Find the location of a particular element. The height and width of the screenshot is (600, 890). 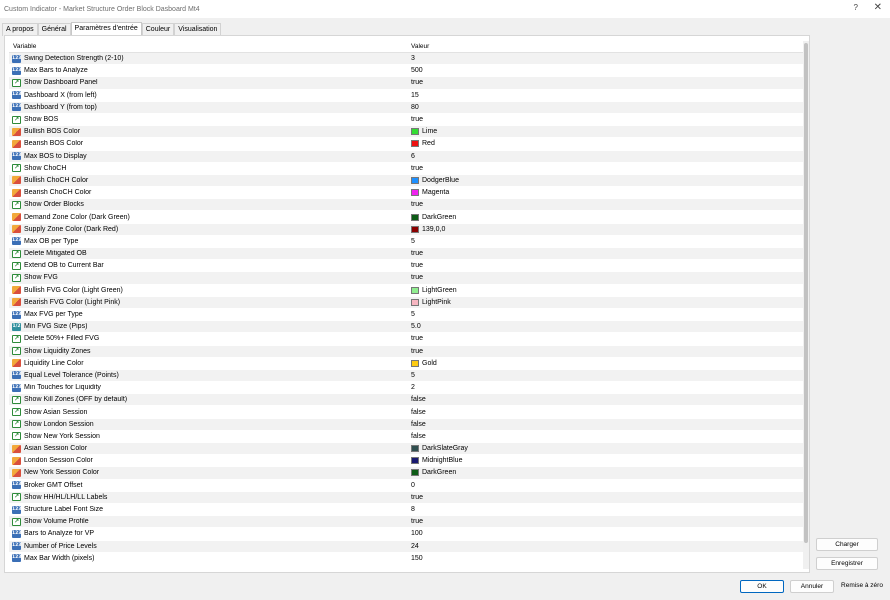

table-row: ↗ Show FVG true is located at coordinates (407, 278).